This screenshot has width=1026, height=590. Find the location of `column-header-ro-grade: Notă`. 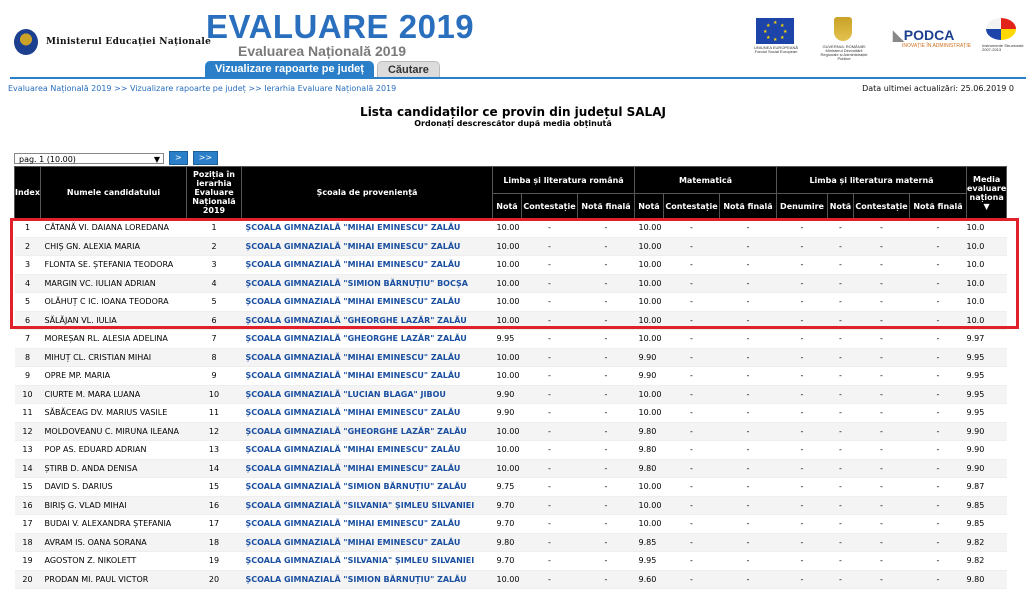

column-header-ro-grade: Notă is located at coordinates (507, 206).